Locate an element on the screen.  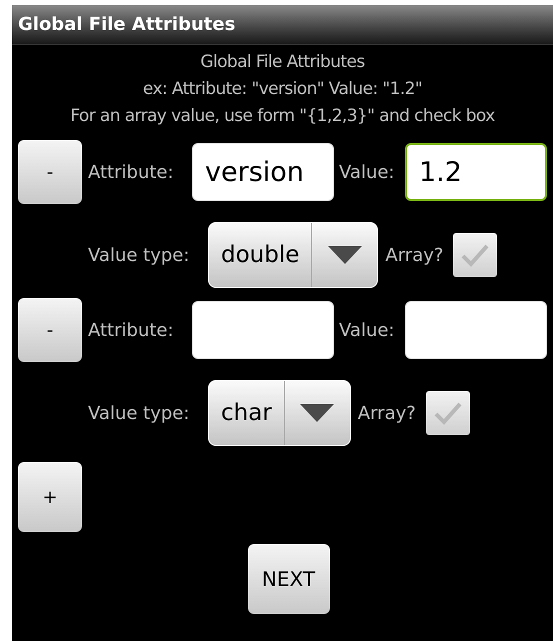
window-title: Global File Attributes is located at coordinates (127, 25).